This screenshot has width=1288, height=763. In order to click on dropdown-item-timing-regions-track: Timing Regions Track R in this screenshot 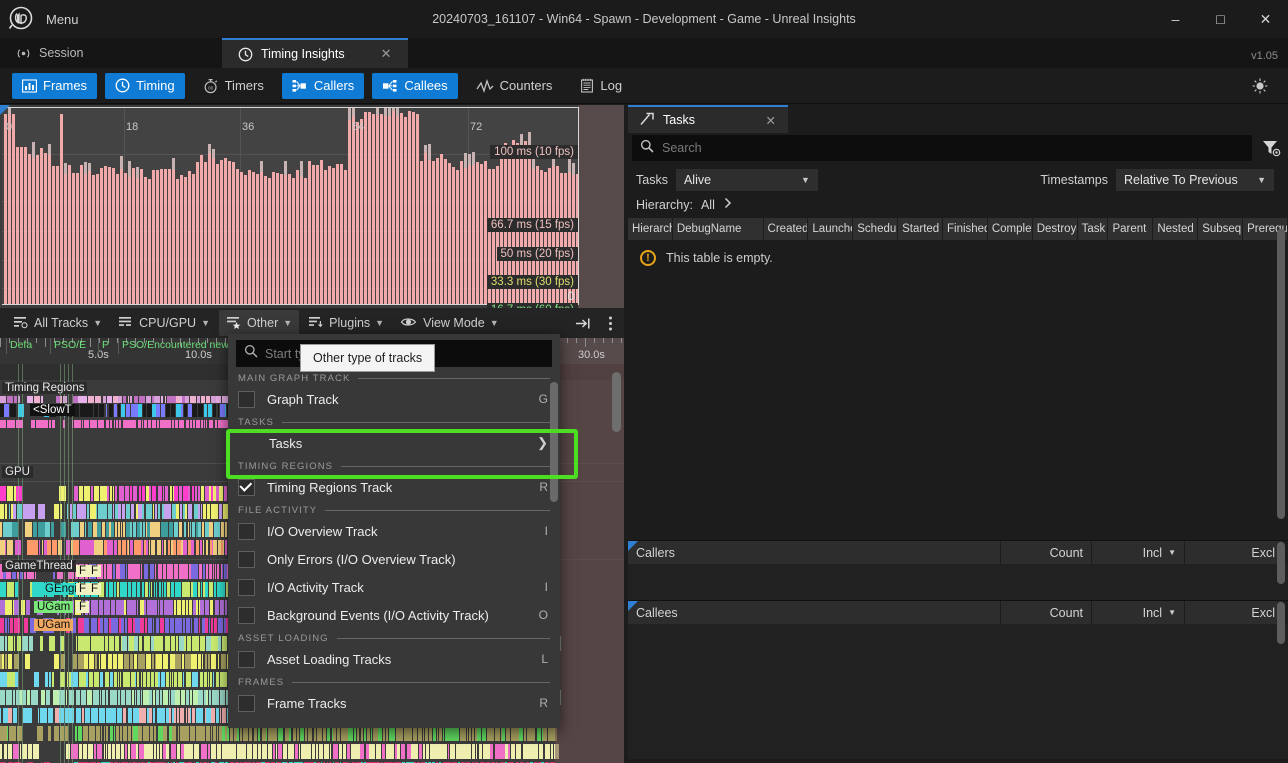, I will do `click(394, 487)`.